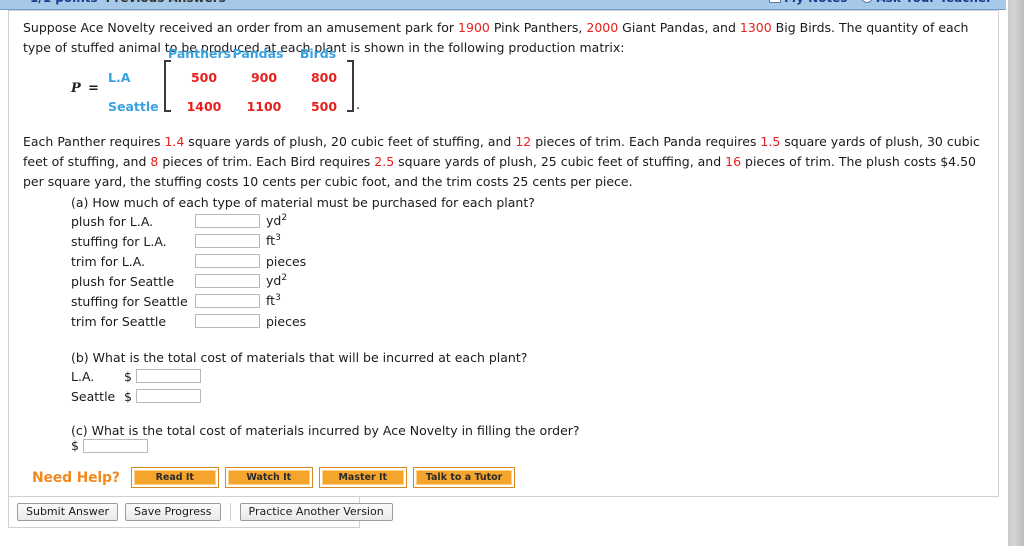 The height and width of the screenshot is (546, 1024). I want to click on requirement-text: Each Panther requires, so click(94, 141).